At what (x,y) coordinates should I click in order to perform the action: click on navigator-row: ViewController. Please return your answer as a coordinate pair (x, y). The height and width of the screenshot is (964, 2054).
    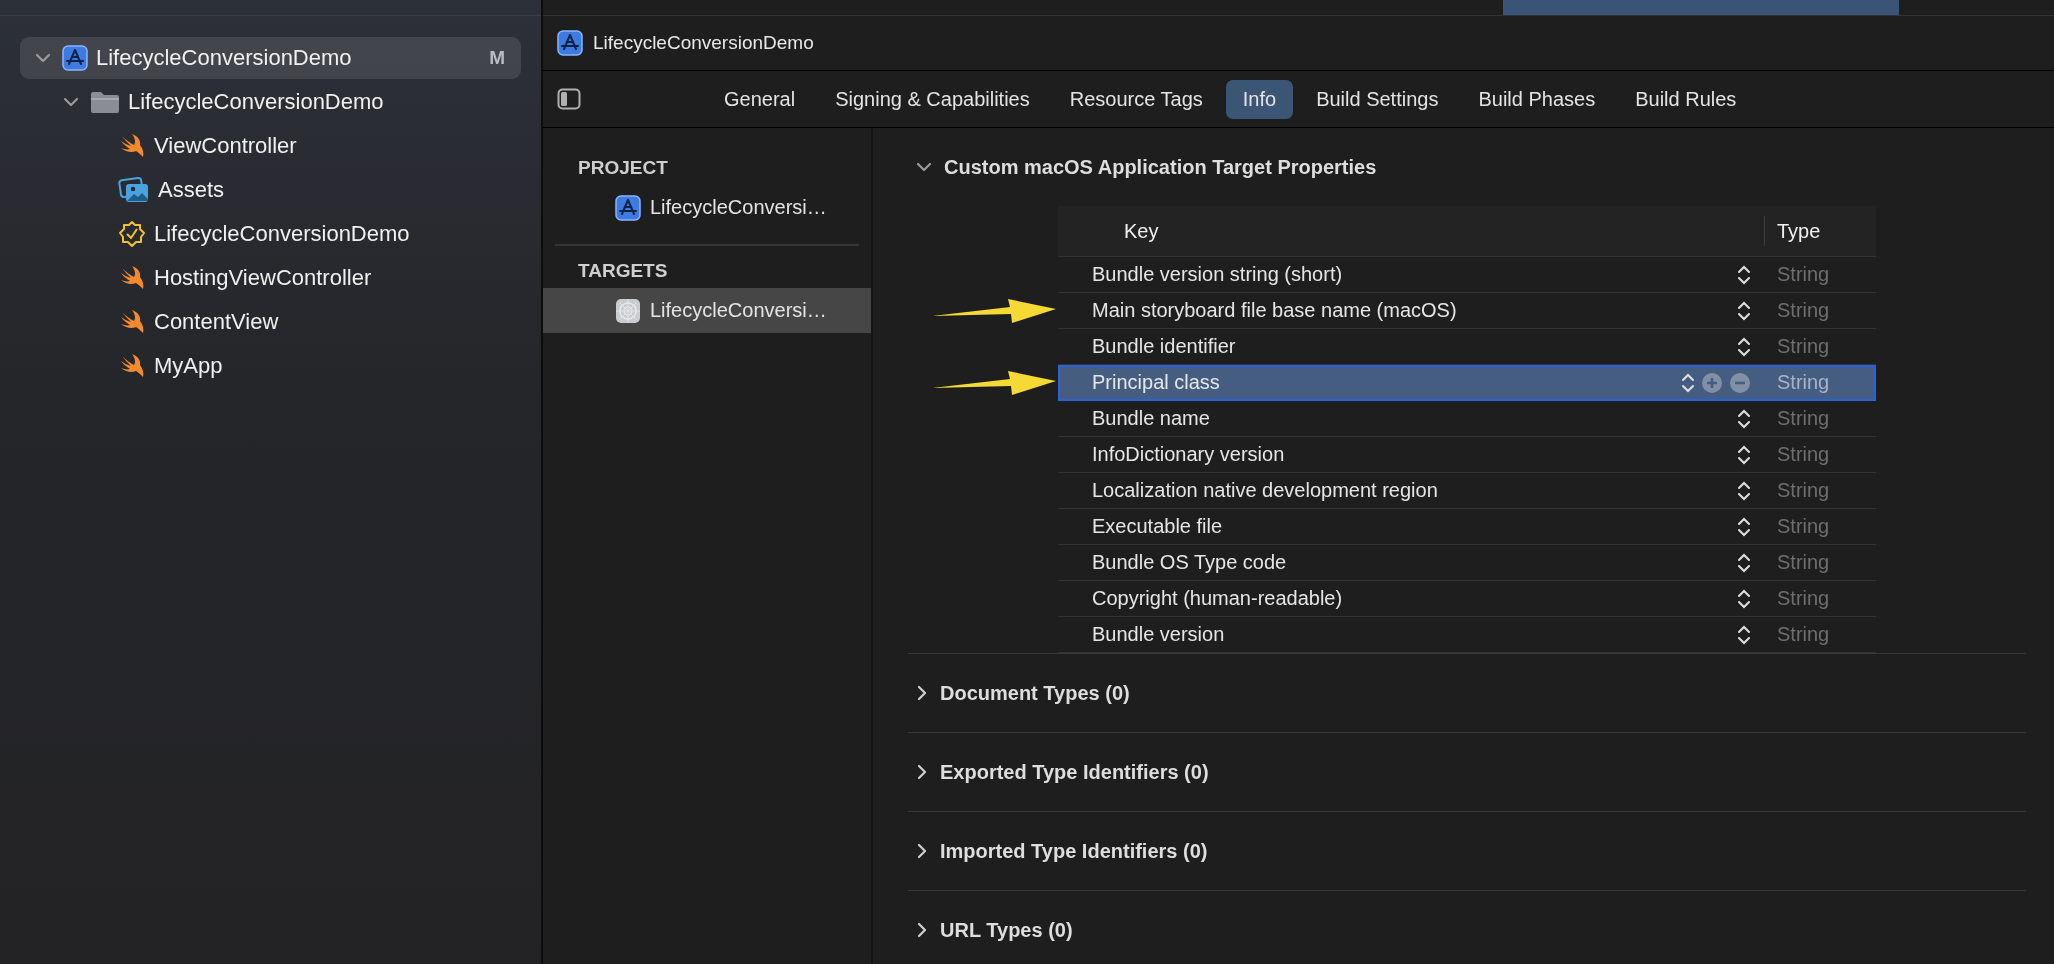
    Looking at the image, I should click on (270, 146).